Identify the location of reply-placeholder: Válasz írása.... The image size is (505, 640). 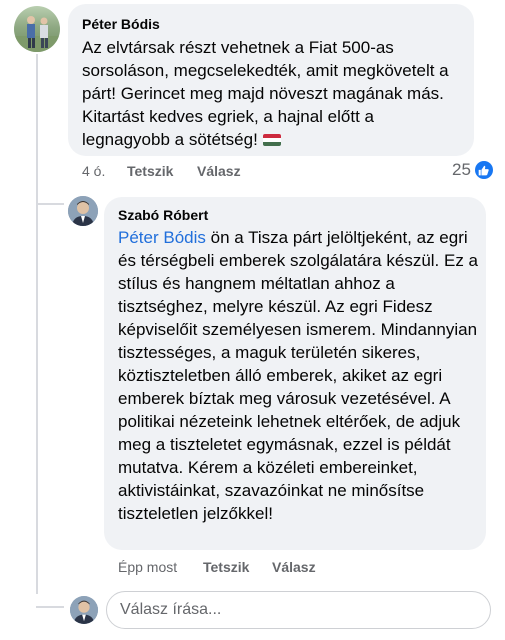
(171, 609).